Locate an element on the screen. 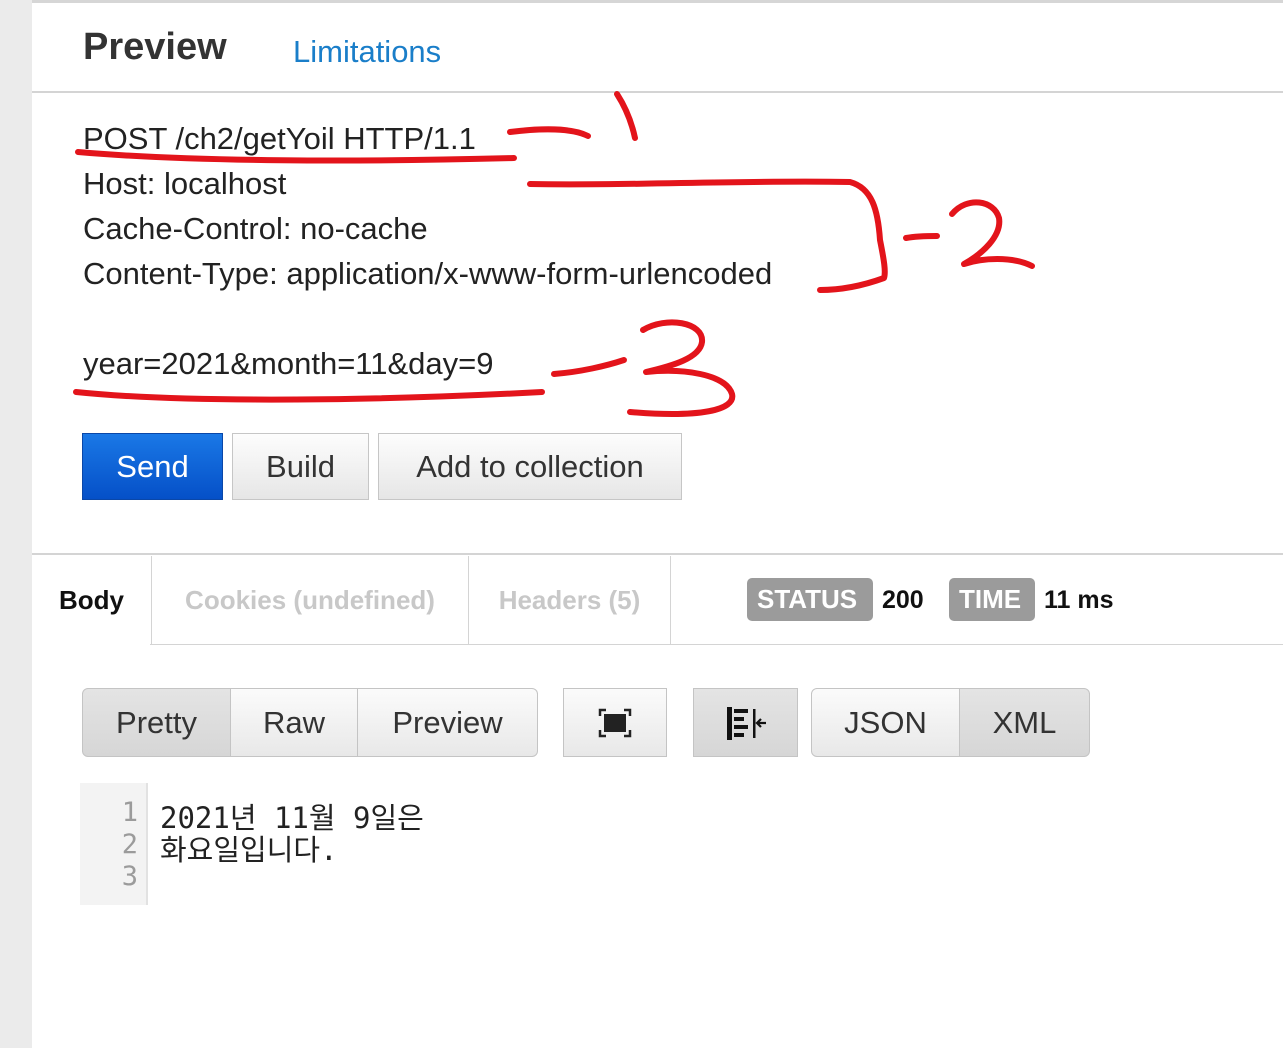 The image size is (1283, 1048). wrap-lines-button is located at coordinates (745, 722).